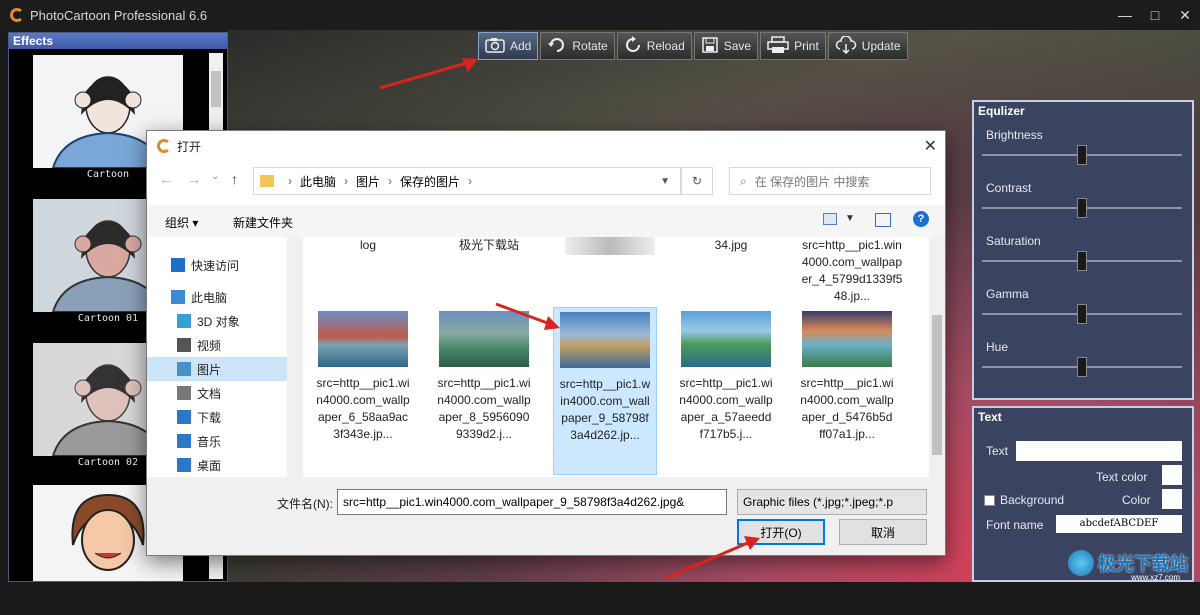  Describe the element at coordinates (521, 46) in the screenshot. I see `add-label: Add` at that location.